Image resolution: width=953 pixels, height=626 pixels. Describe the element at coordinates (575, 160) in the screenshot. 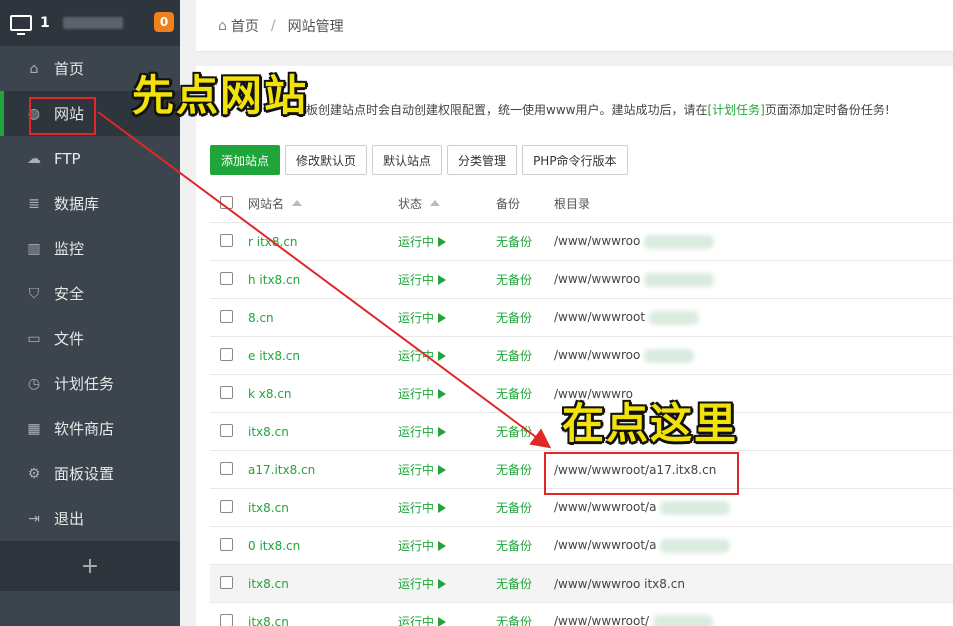

I see `php-cli-version-button: PHP命令行版本` at that location.